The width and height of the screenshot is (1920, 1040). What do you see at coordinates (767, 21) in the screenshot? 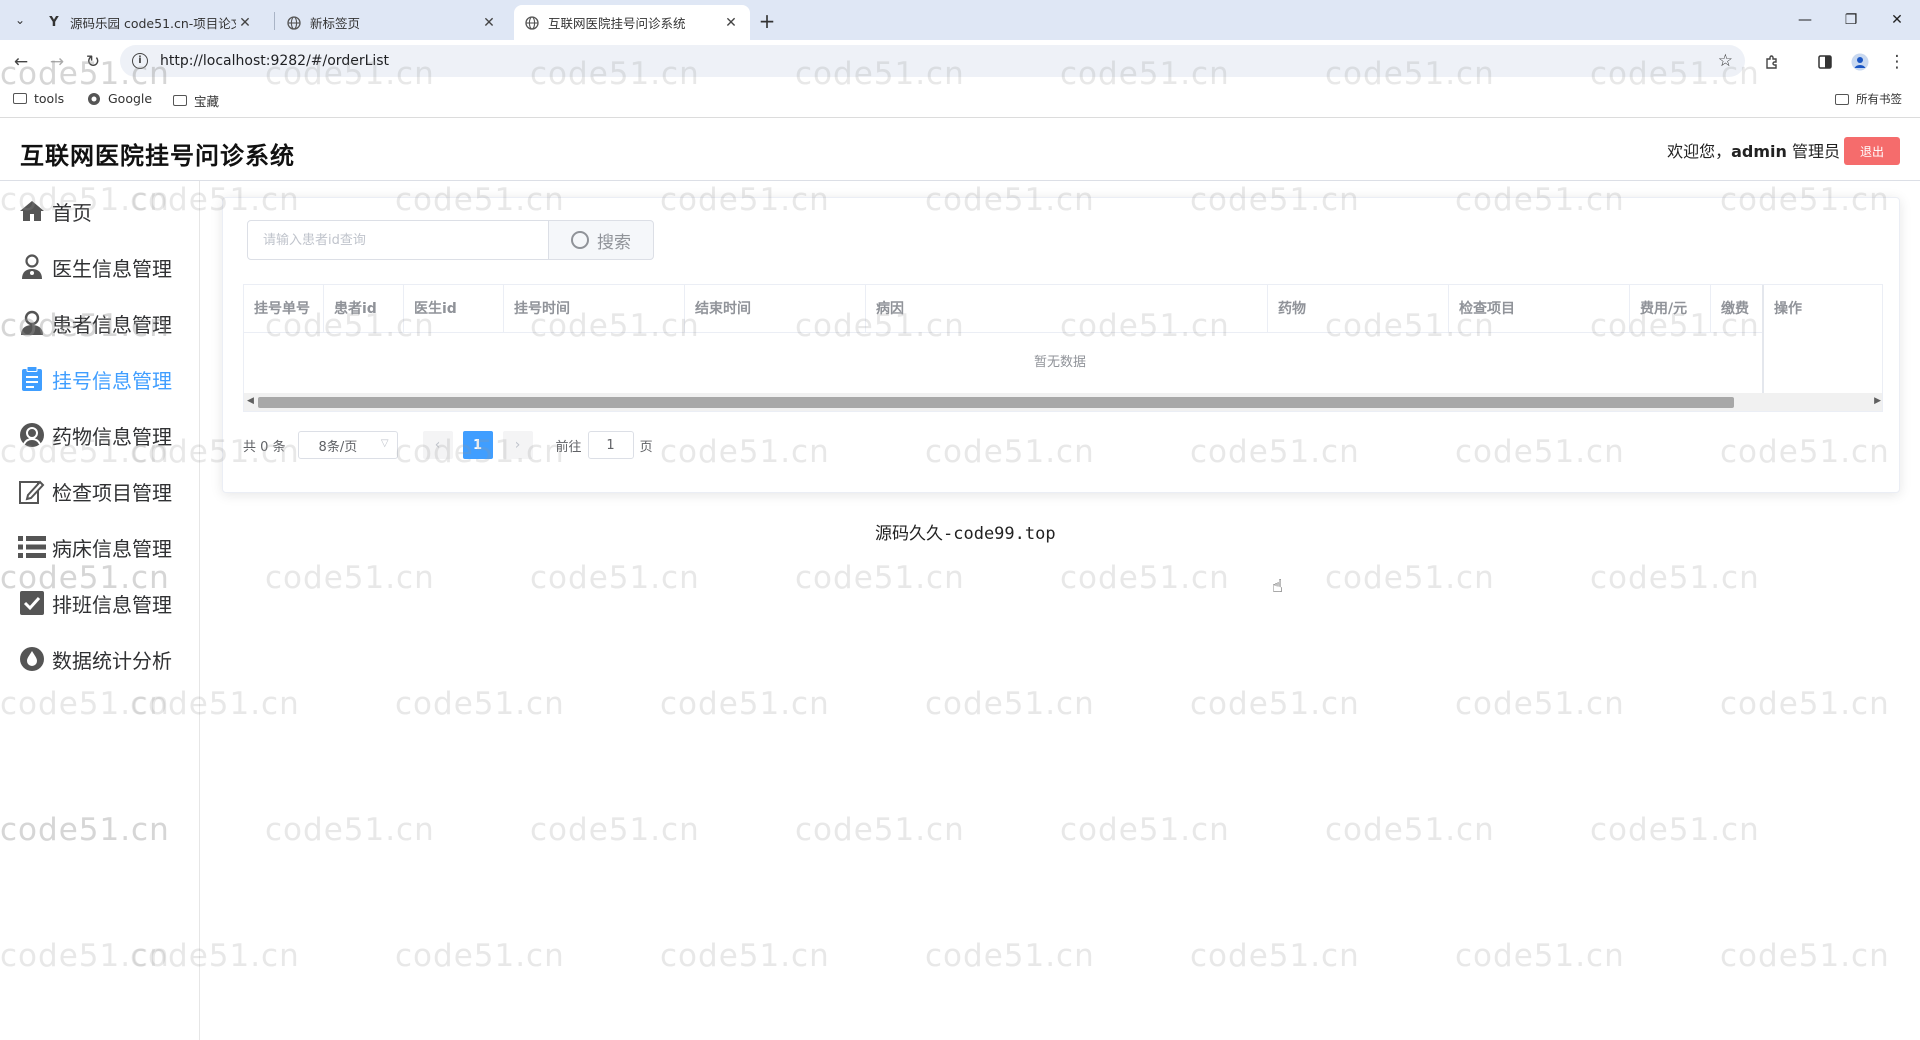
I see `new-tab-plus-icon: +` at bounding box center [767, 21].